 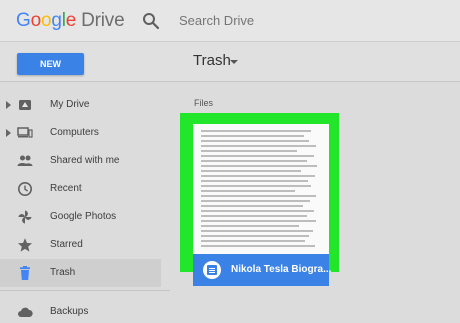 I want to click on trash-icon, so click(x=25, y=273).